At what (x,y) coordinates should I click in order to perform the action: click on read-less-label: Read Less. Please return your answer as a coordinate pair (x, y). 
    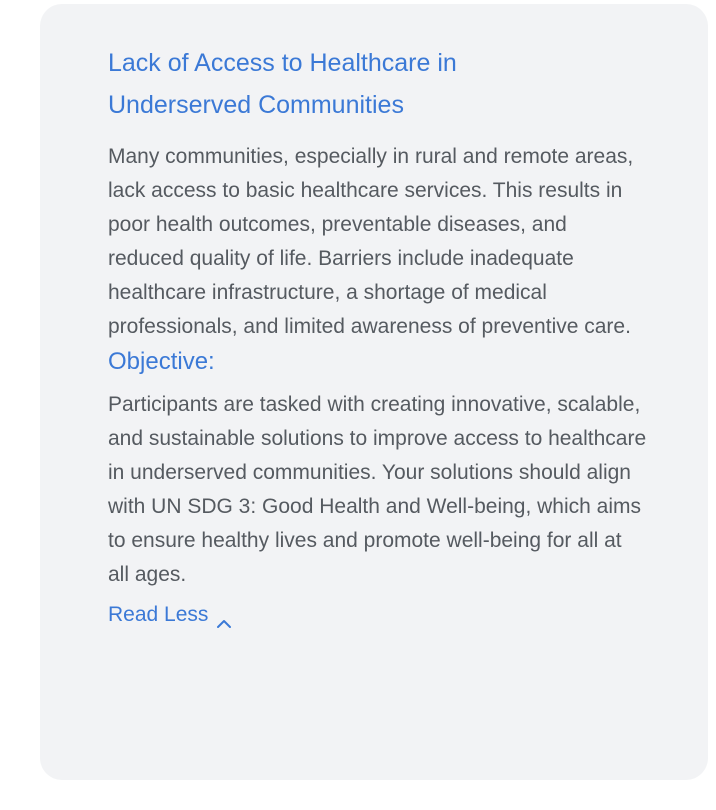
    Looking at the image, I should click on (158, 614).